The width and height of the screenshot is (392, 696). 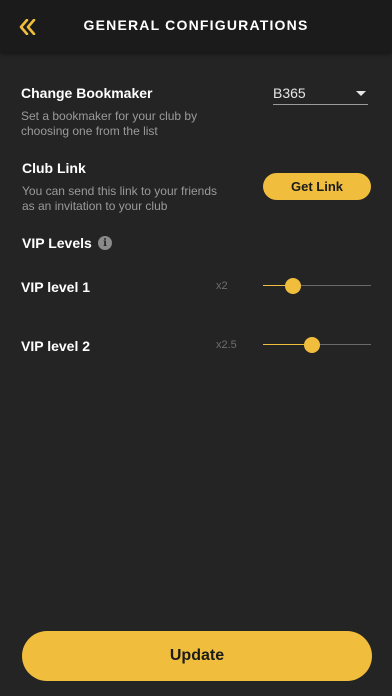 What do you see at coordinates (56, 346) in the screenshot?
I see `vip-level-2-label: VIP level 2` at bounding box center [56, 346].